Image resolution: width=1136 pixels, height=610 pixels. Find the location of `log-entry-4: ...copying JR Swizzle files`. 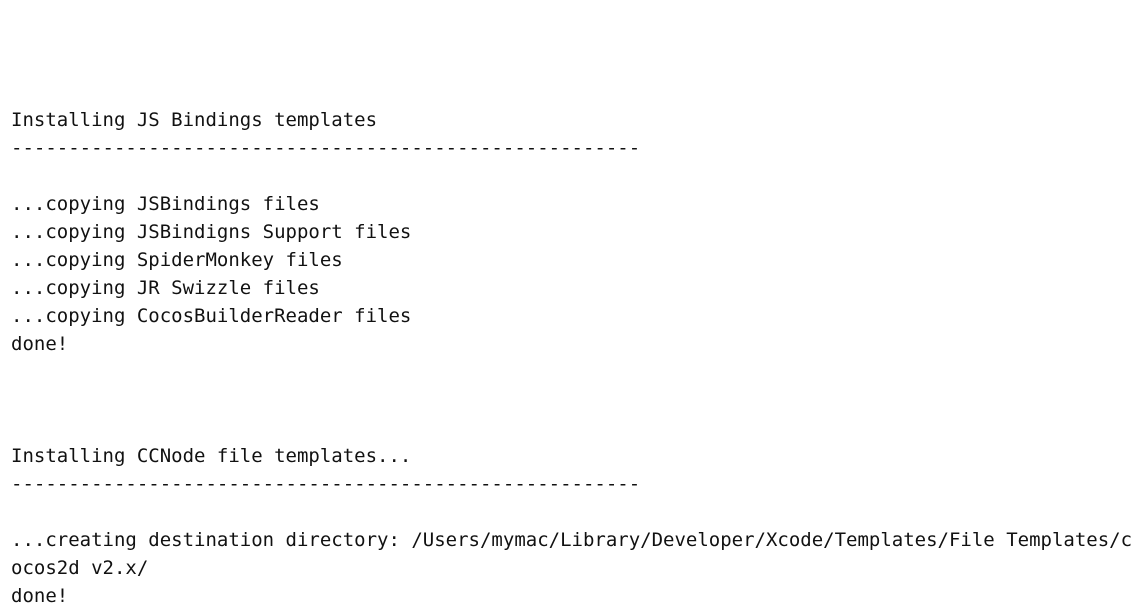

log-entry-4: ...copying JR Swizzle files is located at coordinates (165, 288).